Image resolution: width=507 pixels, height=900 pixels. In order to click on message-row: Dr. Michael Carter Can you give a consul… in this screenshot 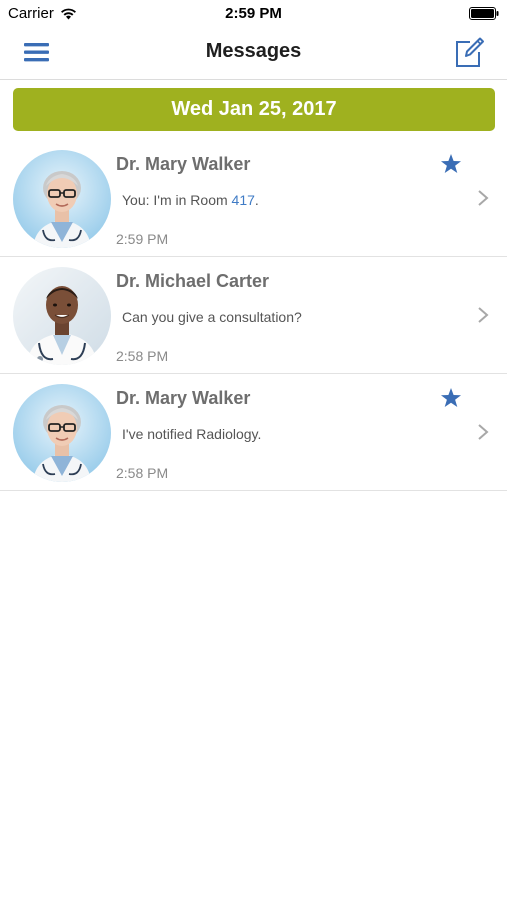, I will do `click(253, 315)`.